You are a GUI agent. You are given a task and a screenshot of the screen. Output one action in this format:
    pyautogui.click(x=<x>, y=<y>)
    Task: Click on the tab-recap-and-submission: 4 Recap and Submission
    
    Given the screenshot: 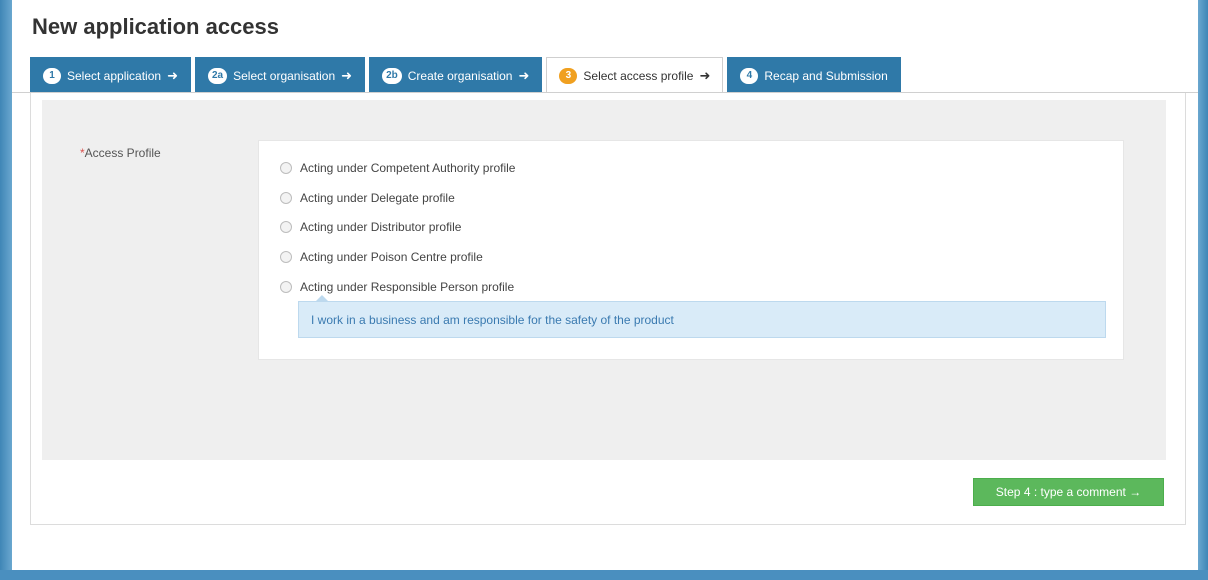 What is the action you would take?
    pyautogui.click(x=814, y=75)
    